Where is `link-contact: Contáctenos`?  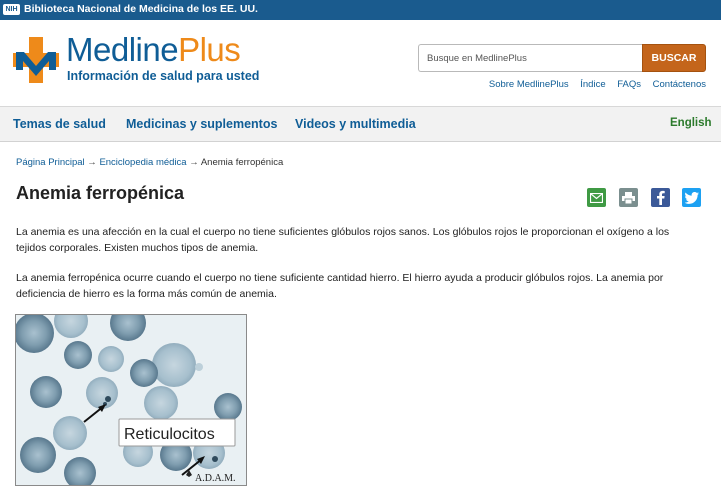 link-contact: Contáctenos is located at coordinates (679, 84).